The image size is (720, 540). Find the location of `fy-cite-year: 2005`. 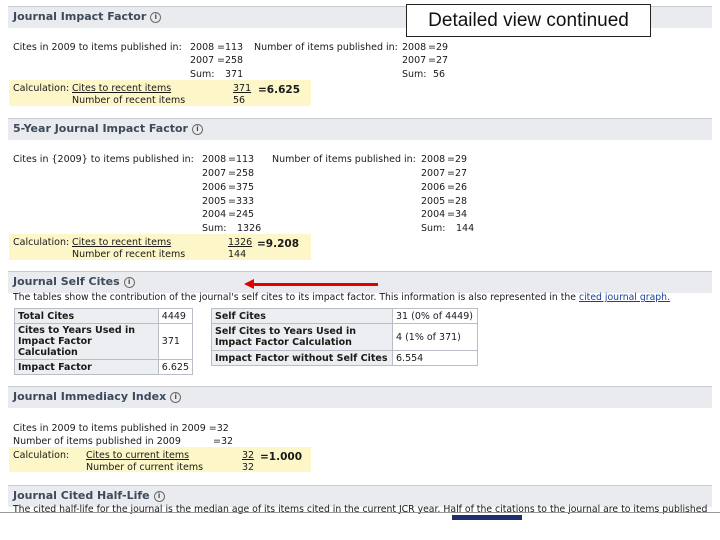

fy-cite-year: 2005 is located at coordinates (214, 201).